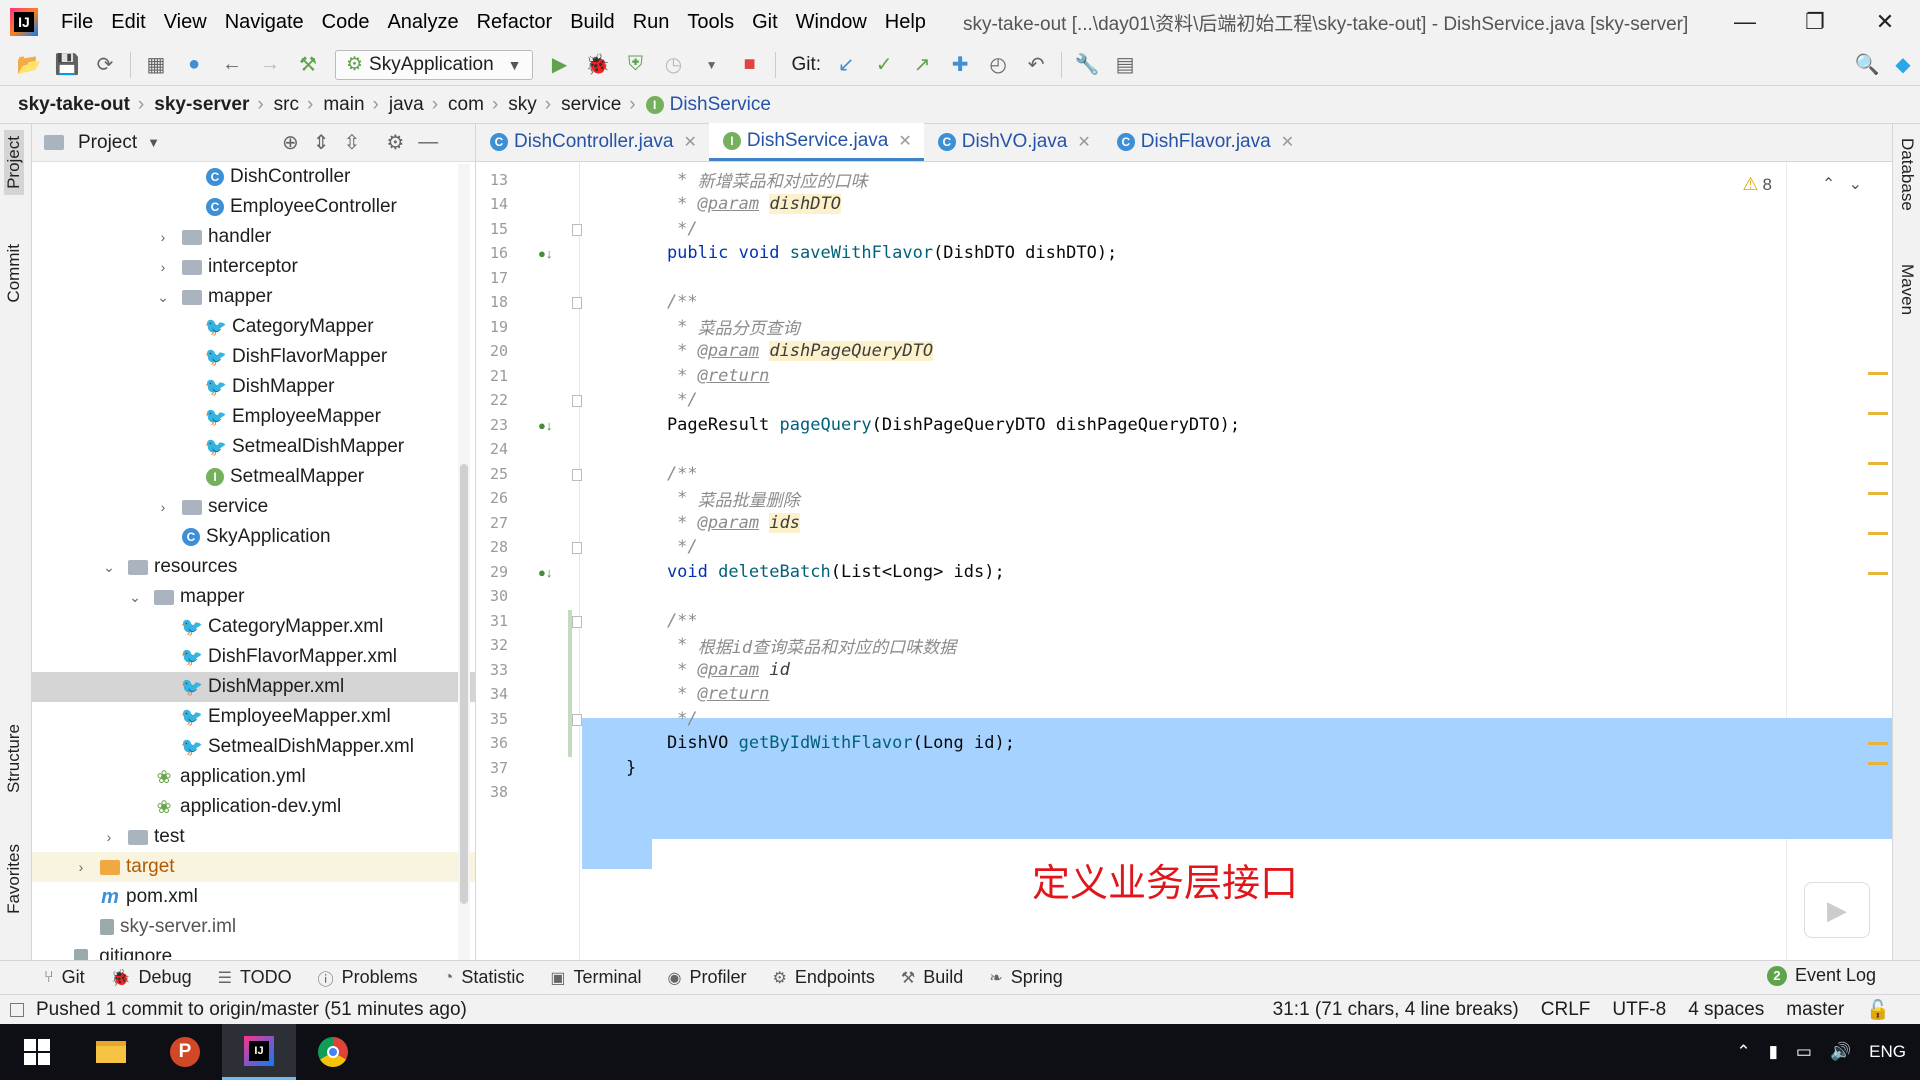 The width and height of the screenshot is (1920, 1080). Describe the element at coordinates (253, 417) in the screenshot. I see `tree-item: 🐦 EmployeeMapper` at that location.